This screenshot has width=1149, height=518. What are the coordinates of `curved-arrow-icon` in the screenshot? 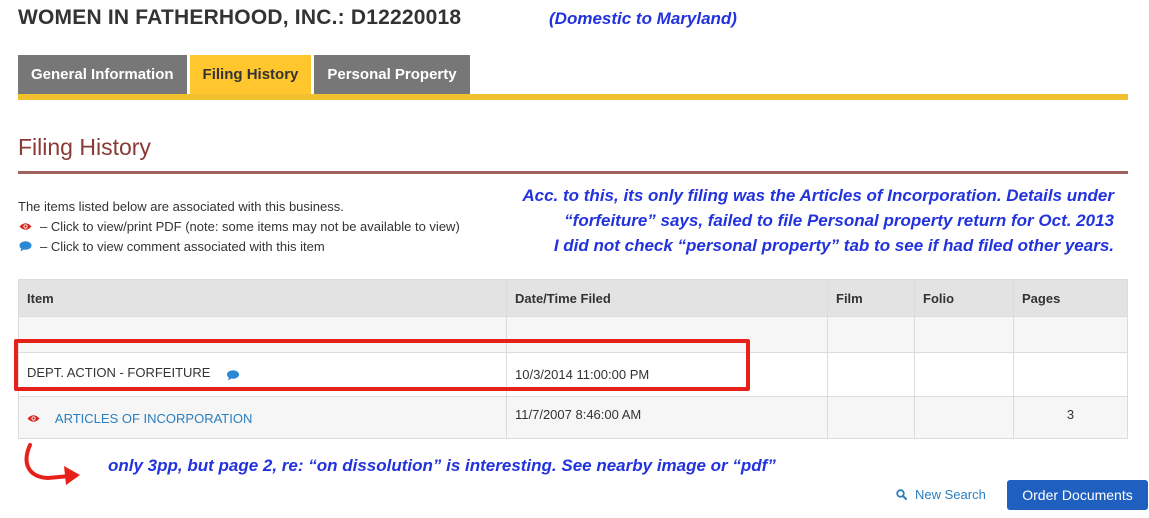 It's located at (52, 464).